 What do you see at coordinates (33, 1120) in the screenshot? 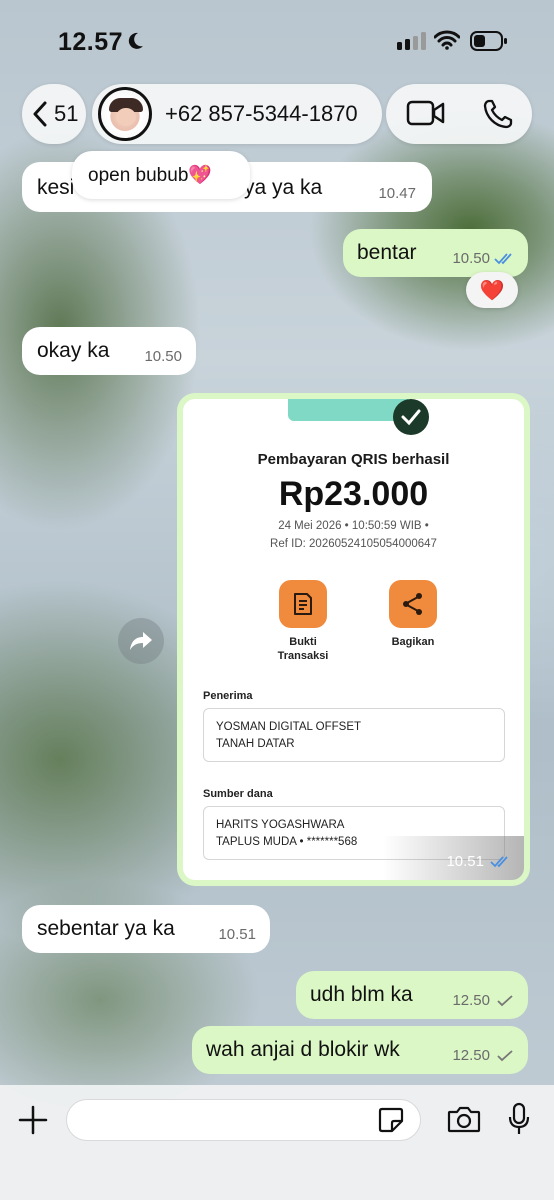
I see `plus-icon` at bounding box center [33, 1120].